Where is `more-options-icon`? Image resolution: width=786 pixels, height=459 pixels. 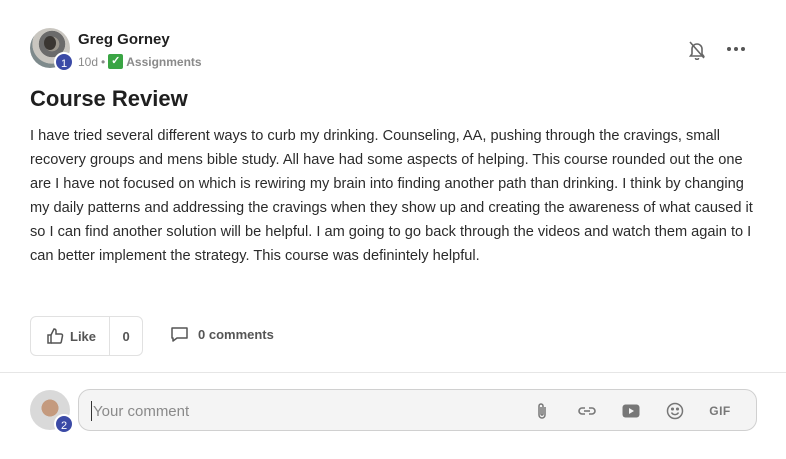 more-options-icon is located at coordinates (737, 49).